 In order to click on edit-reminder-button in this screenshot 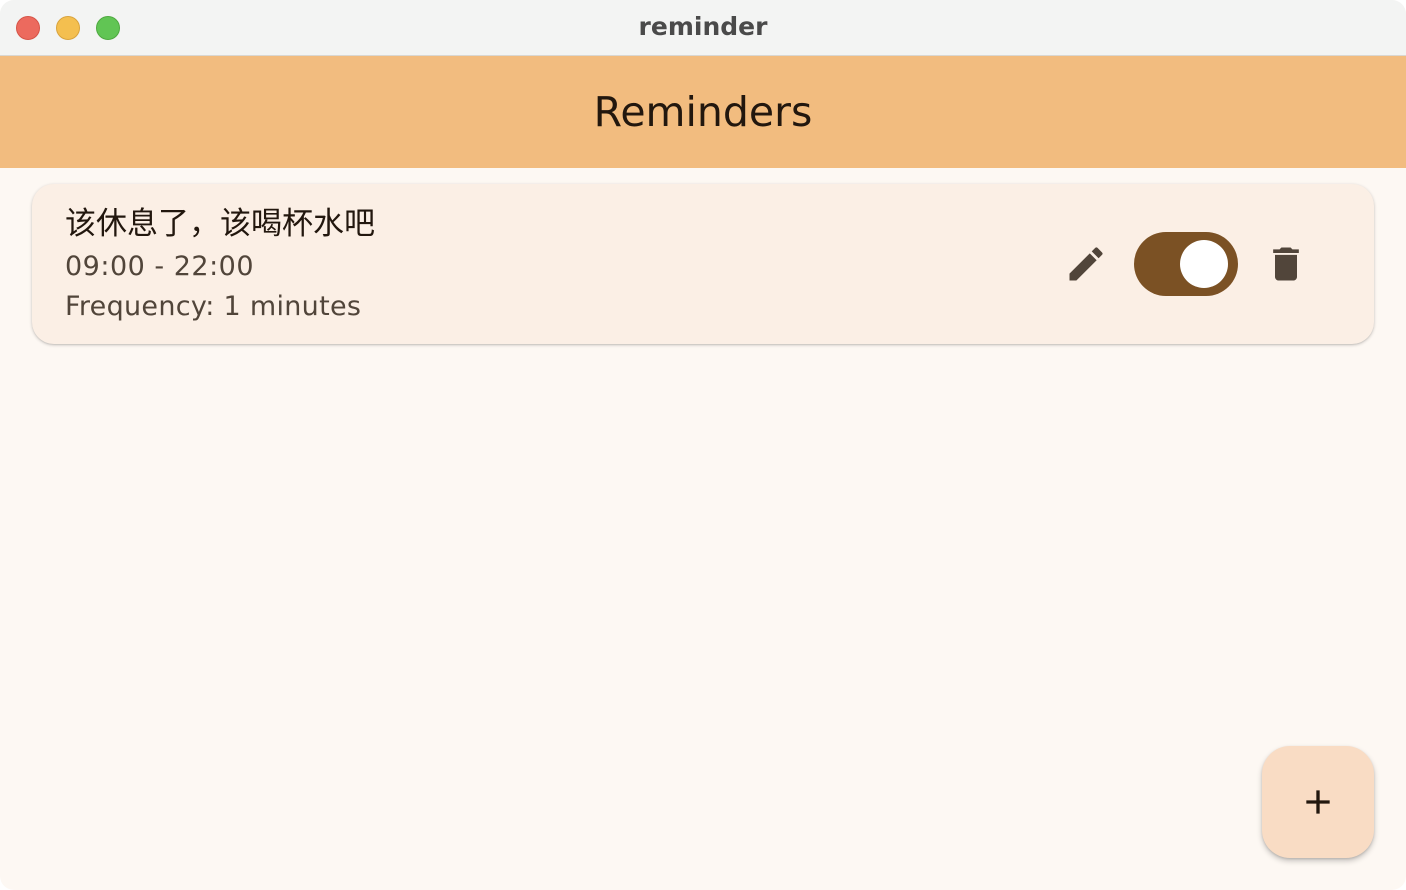, I will do `click(1086, 264)`.